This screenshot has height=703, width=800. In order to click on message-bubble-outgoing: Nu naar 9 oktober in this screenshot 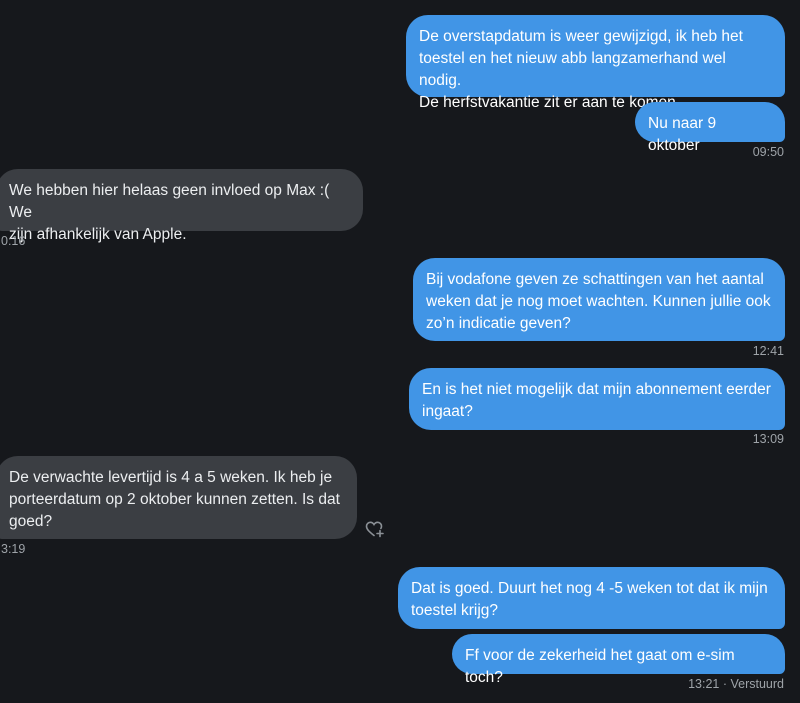, I will do `click(710, 128)`.